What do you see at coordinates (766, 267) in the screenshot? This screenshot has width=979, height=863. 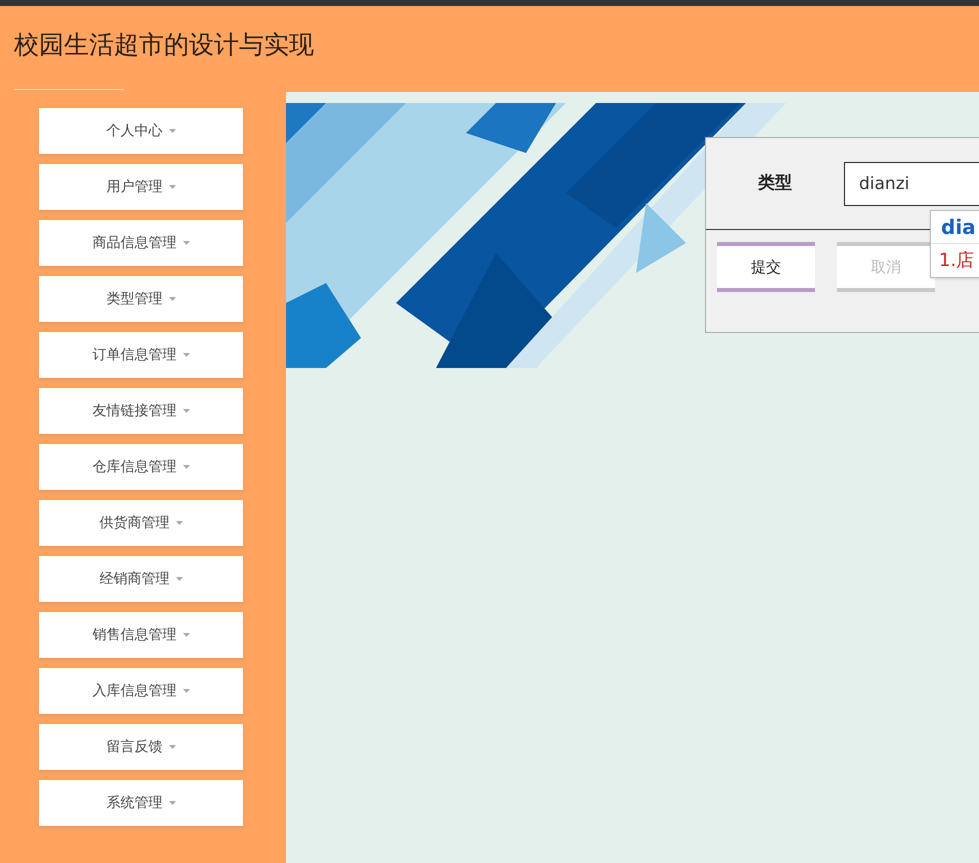 I see `form-button: 提交` at bounding box center [766, 267].